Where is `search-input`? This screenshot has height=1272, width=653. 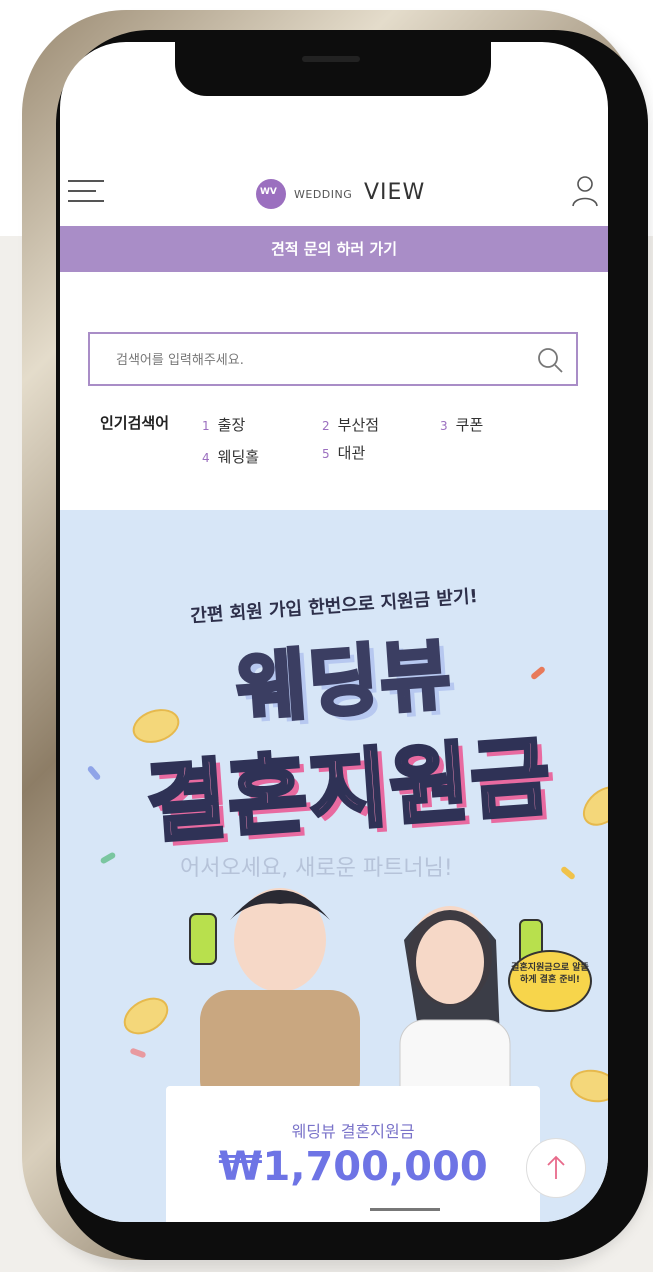
search-input is located at coordinates (316, 360).